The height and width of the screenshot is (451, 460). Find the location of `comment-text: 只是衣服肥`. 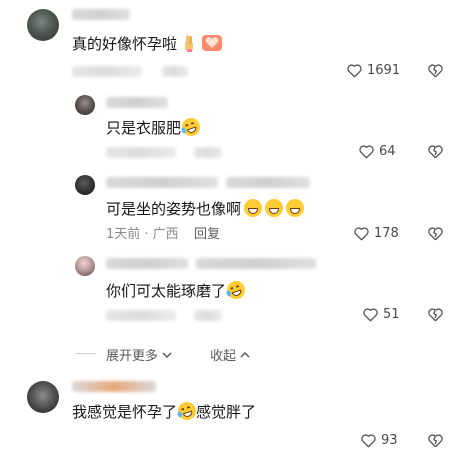

comment-text: 只是衣服肥 is located at coordinates (154, 127).